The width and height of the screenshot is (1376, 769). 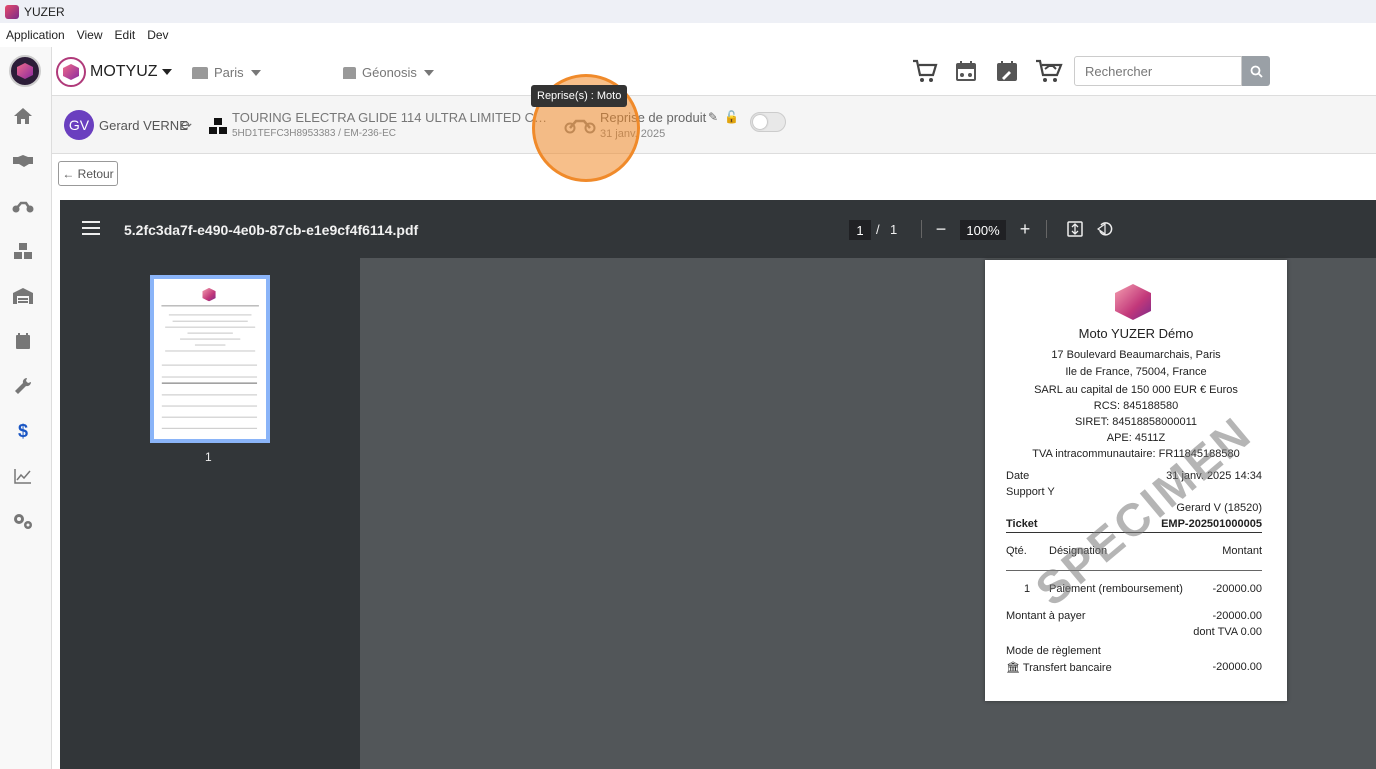 What do you see at coordinates (157, 35) in the screenshot?
I see `menu-dev: Dev` at bounding box center [157, 35].